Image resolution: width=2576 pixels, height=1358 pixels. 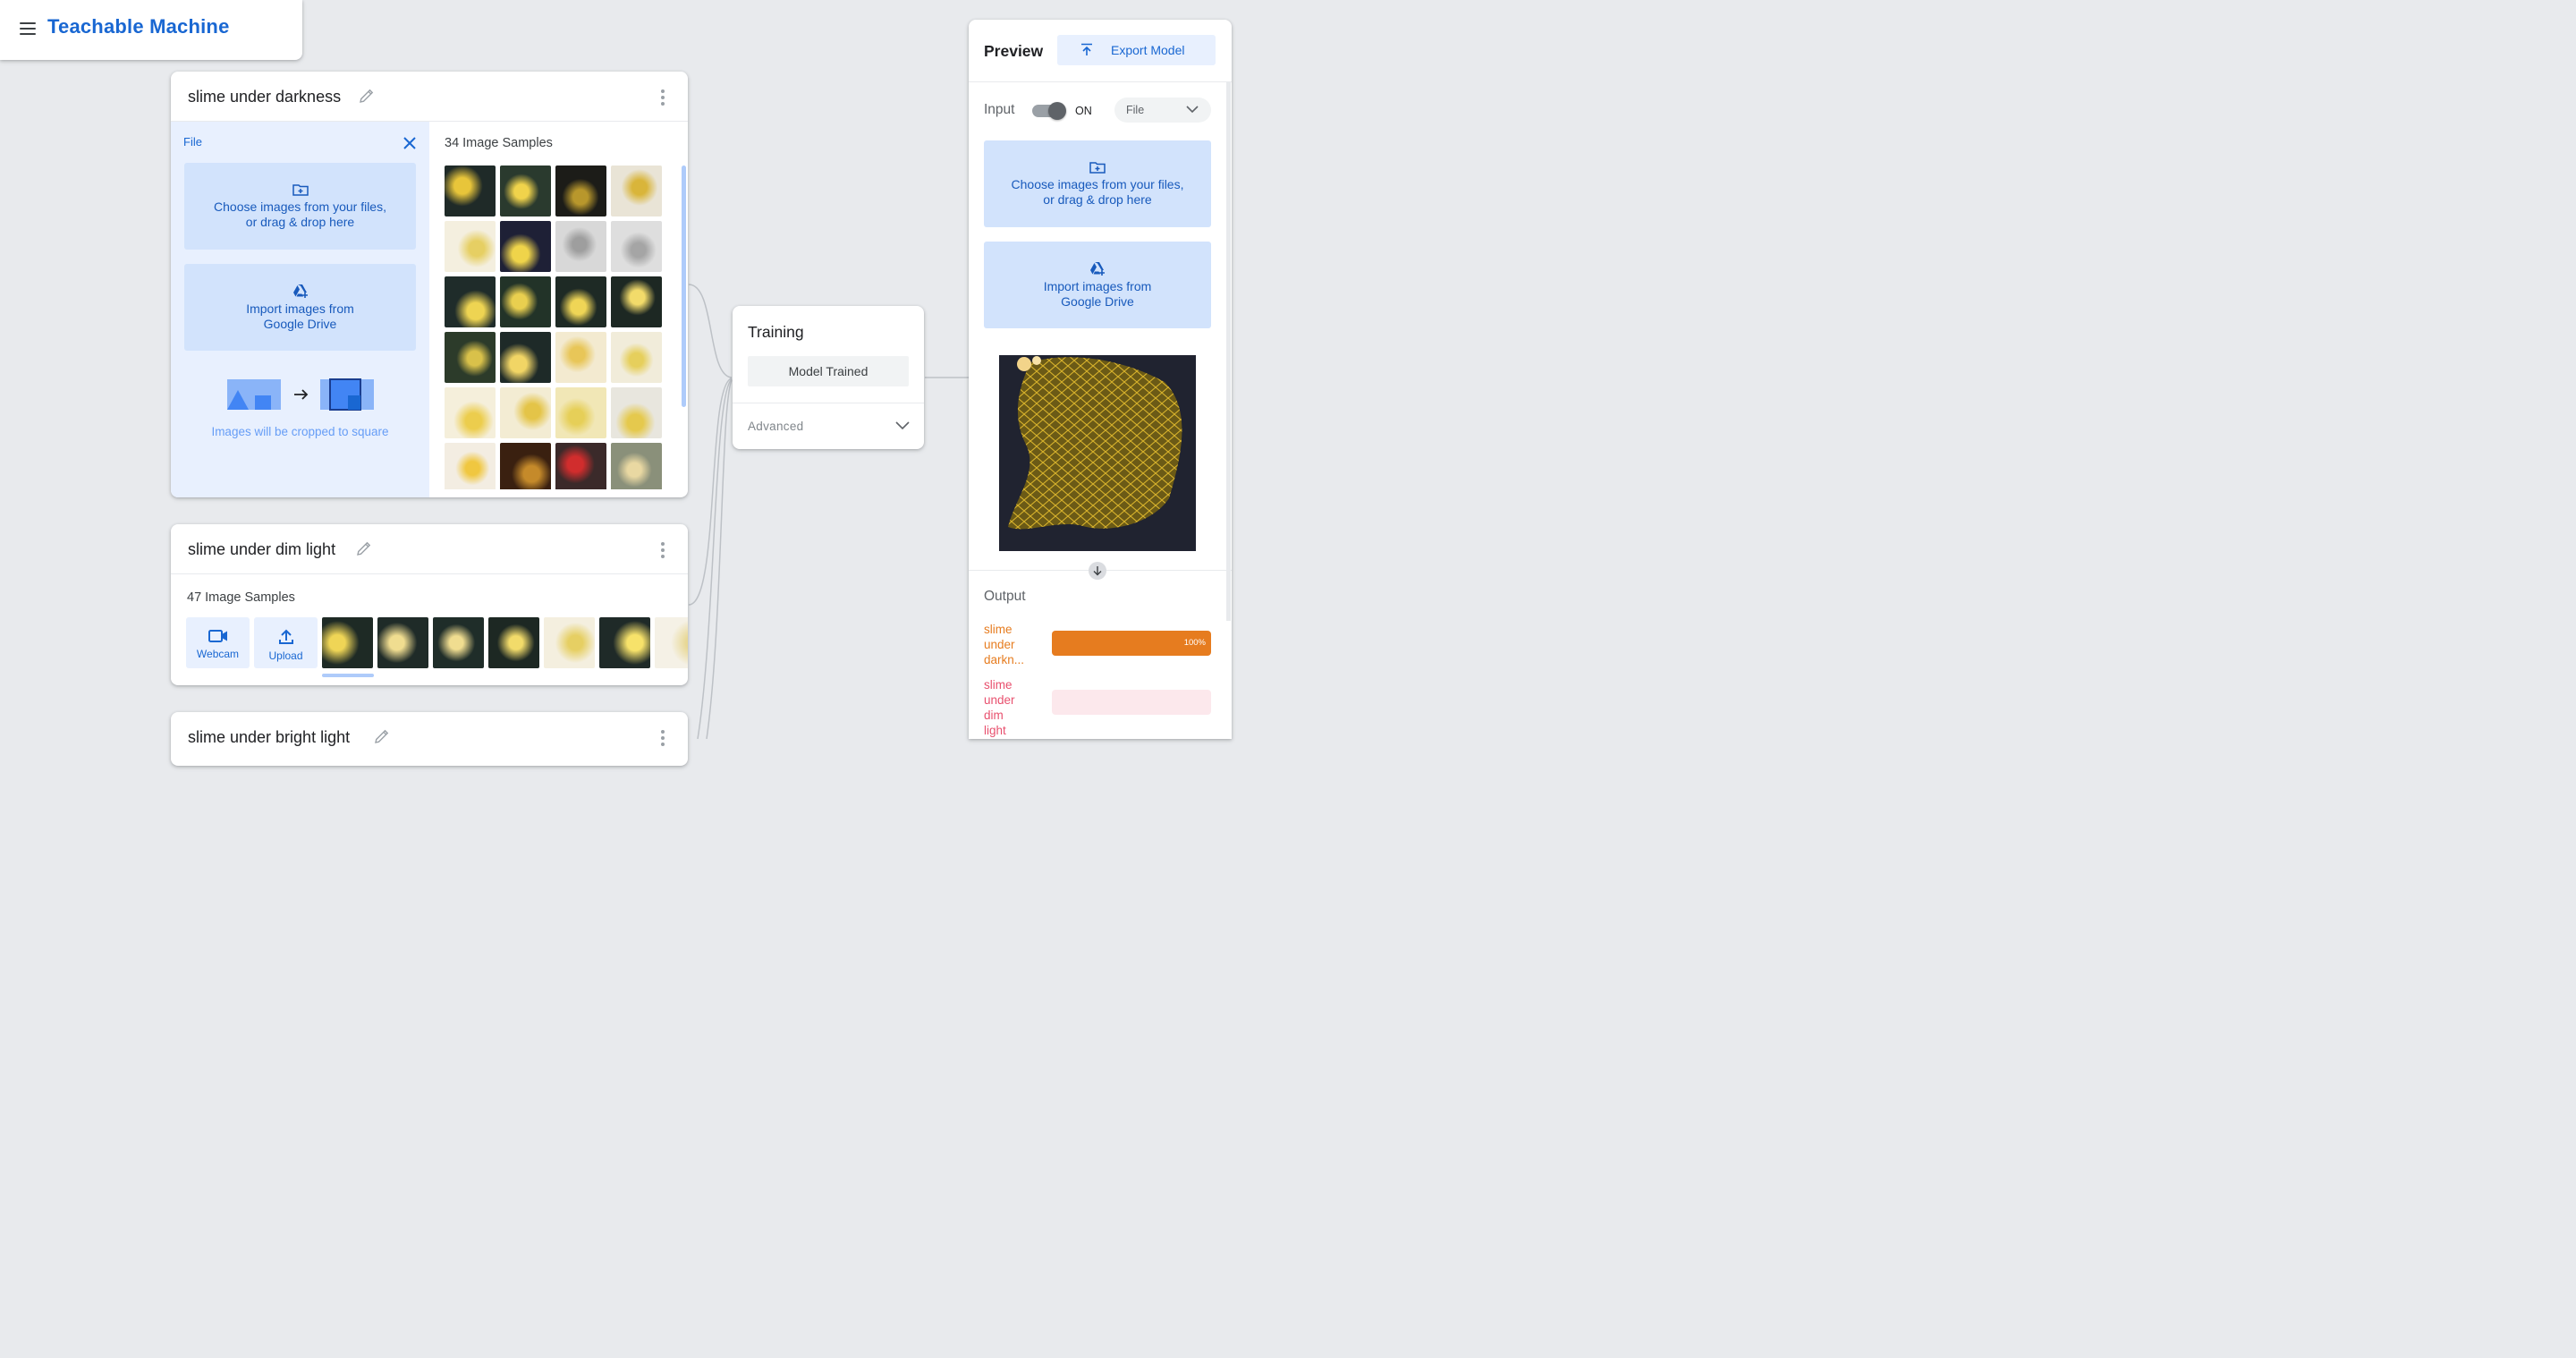 What do you see at coordinates (1131, 643) in the screenshot?
I see `confidence-bar-track: 100%` at bounding box center [1131, 643].